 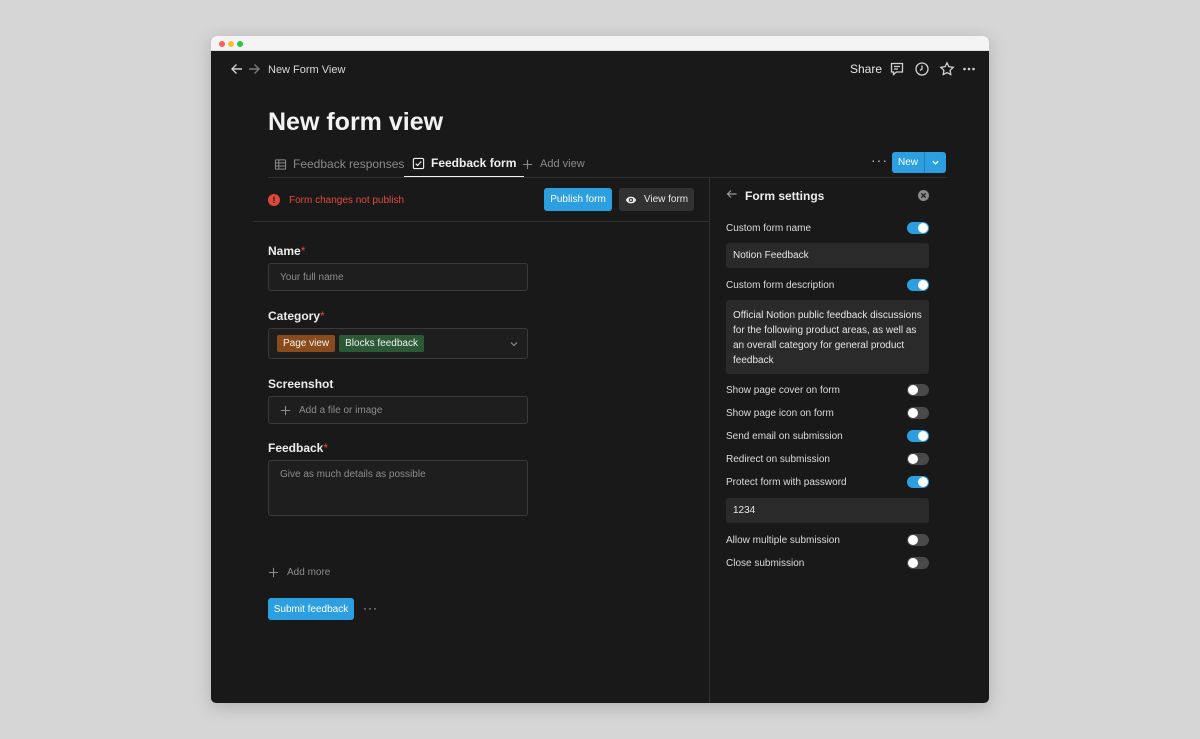 I want to click on view-more-options-icon: ···, so click(x=879, y=160).